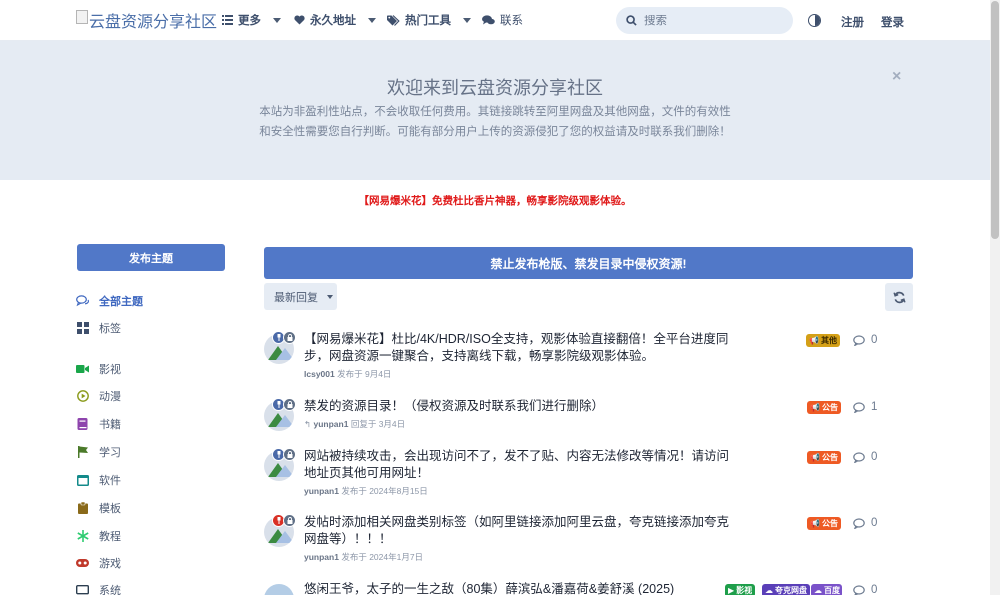  Describe the element at coordinates (495, 200) in the screenshot. I see `announcement-notice: 【网易爆米花】免费杜比香片神器，畅享影院级观影体验。` at that location.